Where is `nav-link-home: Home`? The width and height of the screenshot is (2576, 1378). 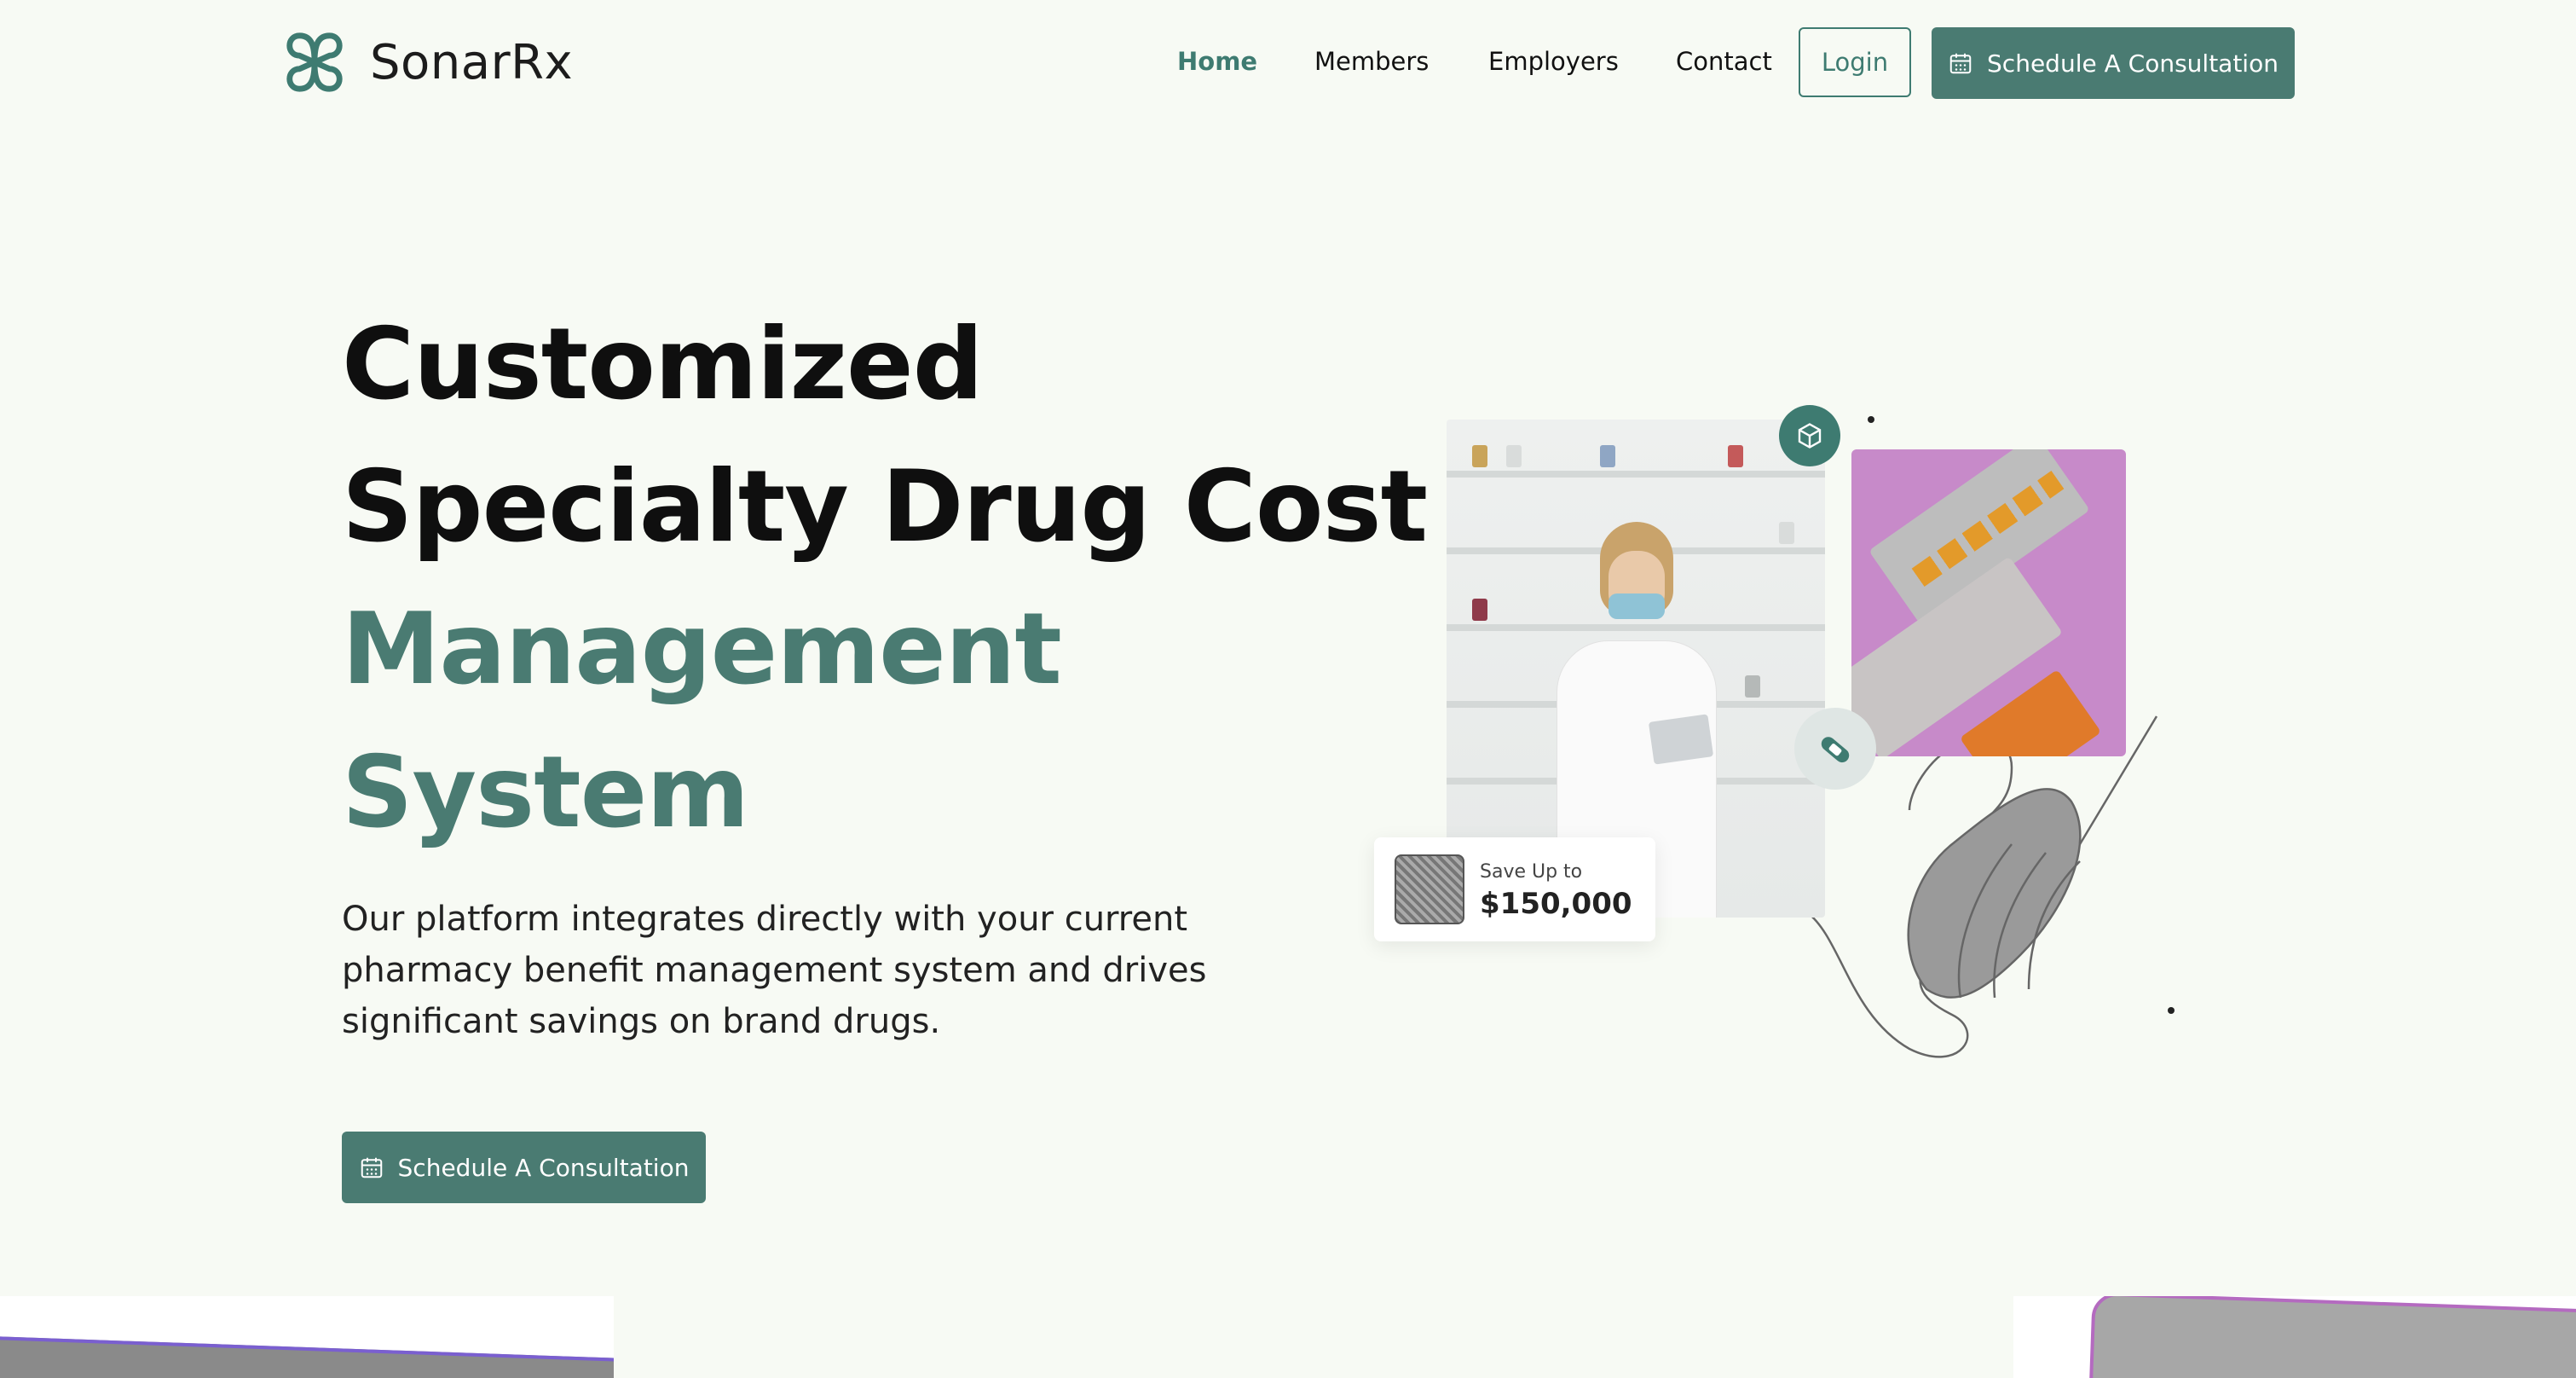 nav-link-home: Home is located at coordinates (1217, 61).